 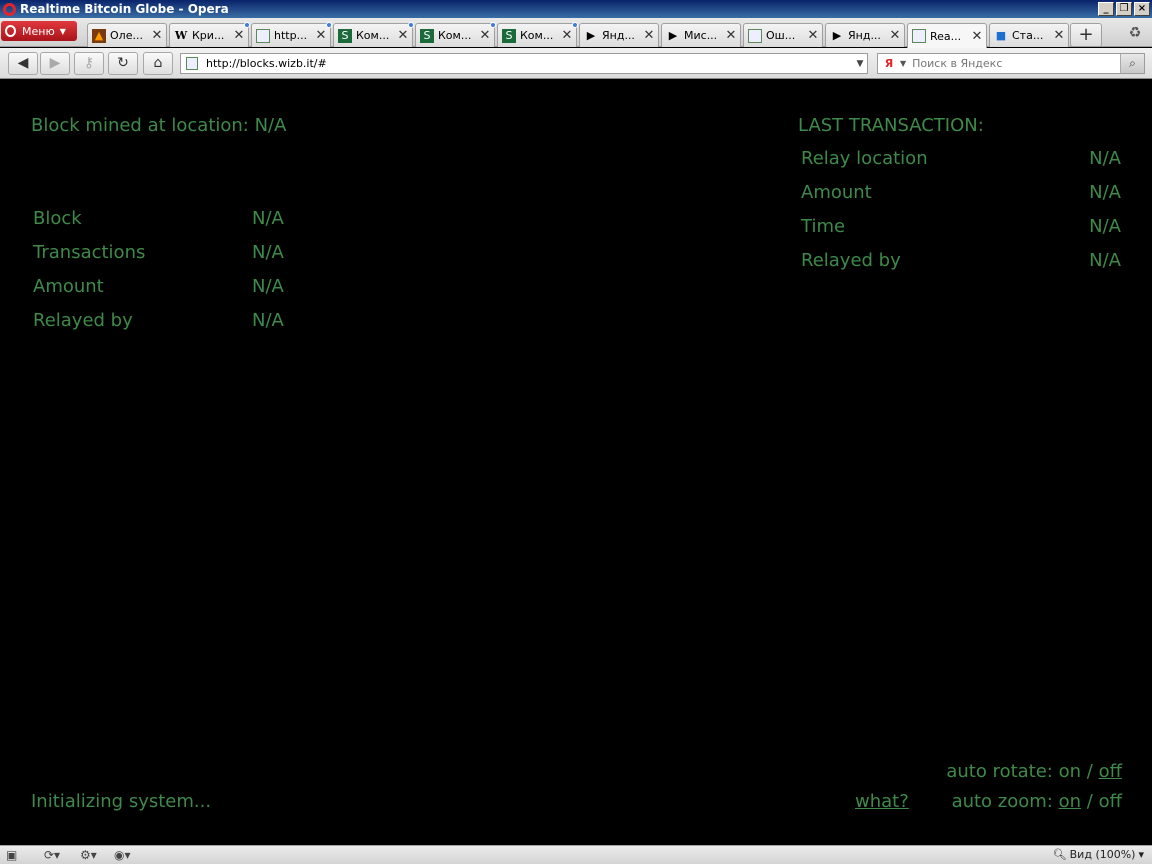 I want to click on reload-icon: ↻, so click(x=123, y=63).